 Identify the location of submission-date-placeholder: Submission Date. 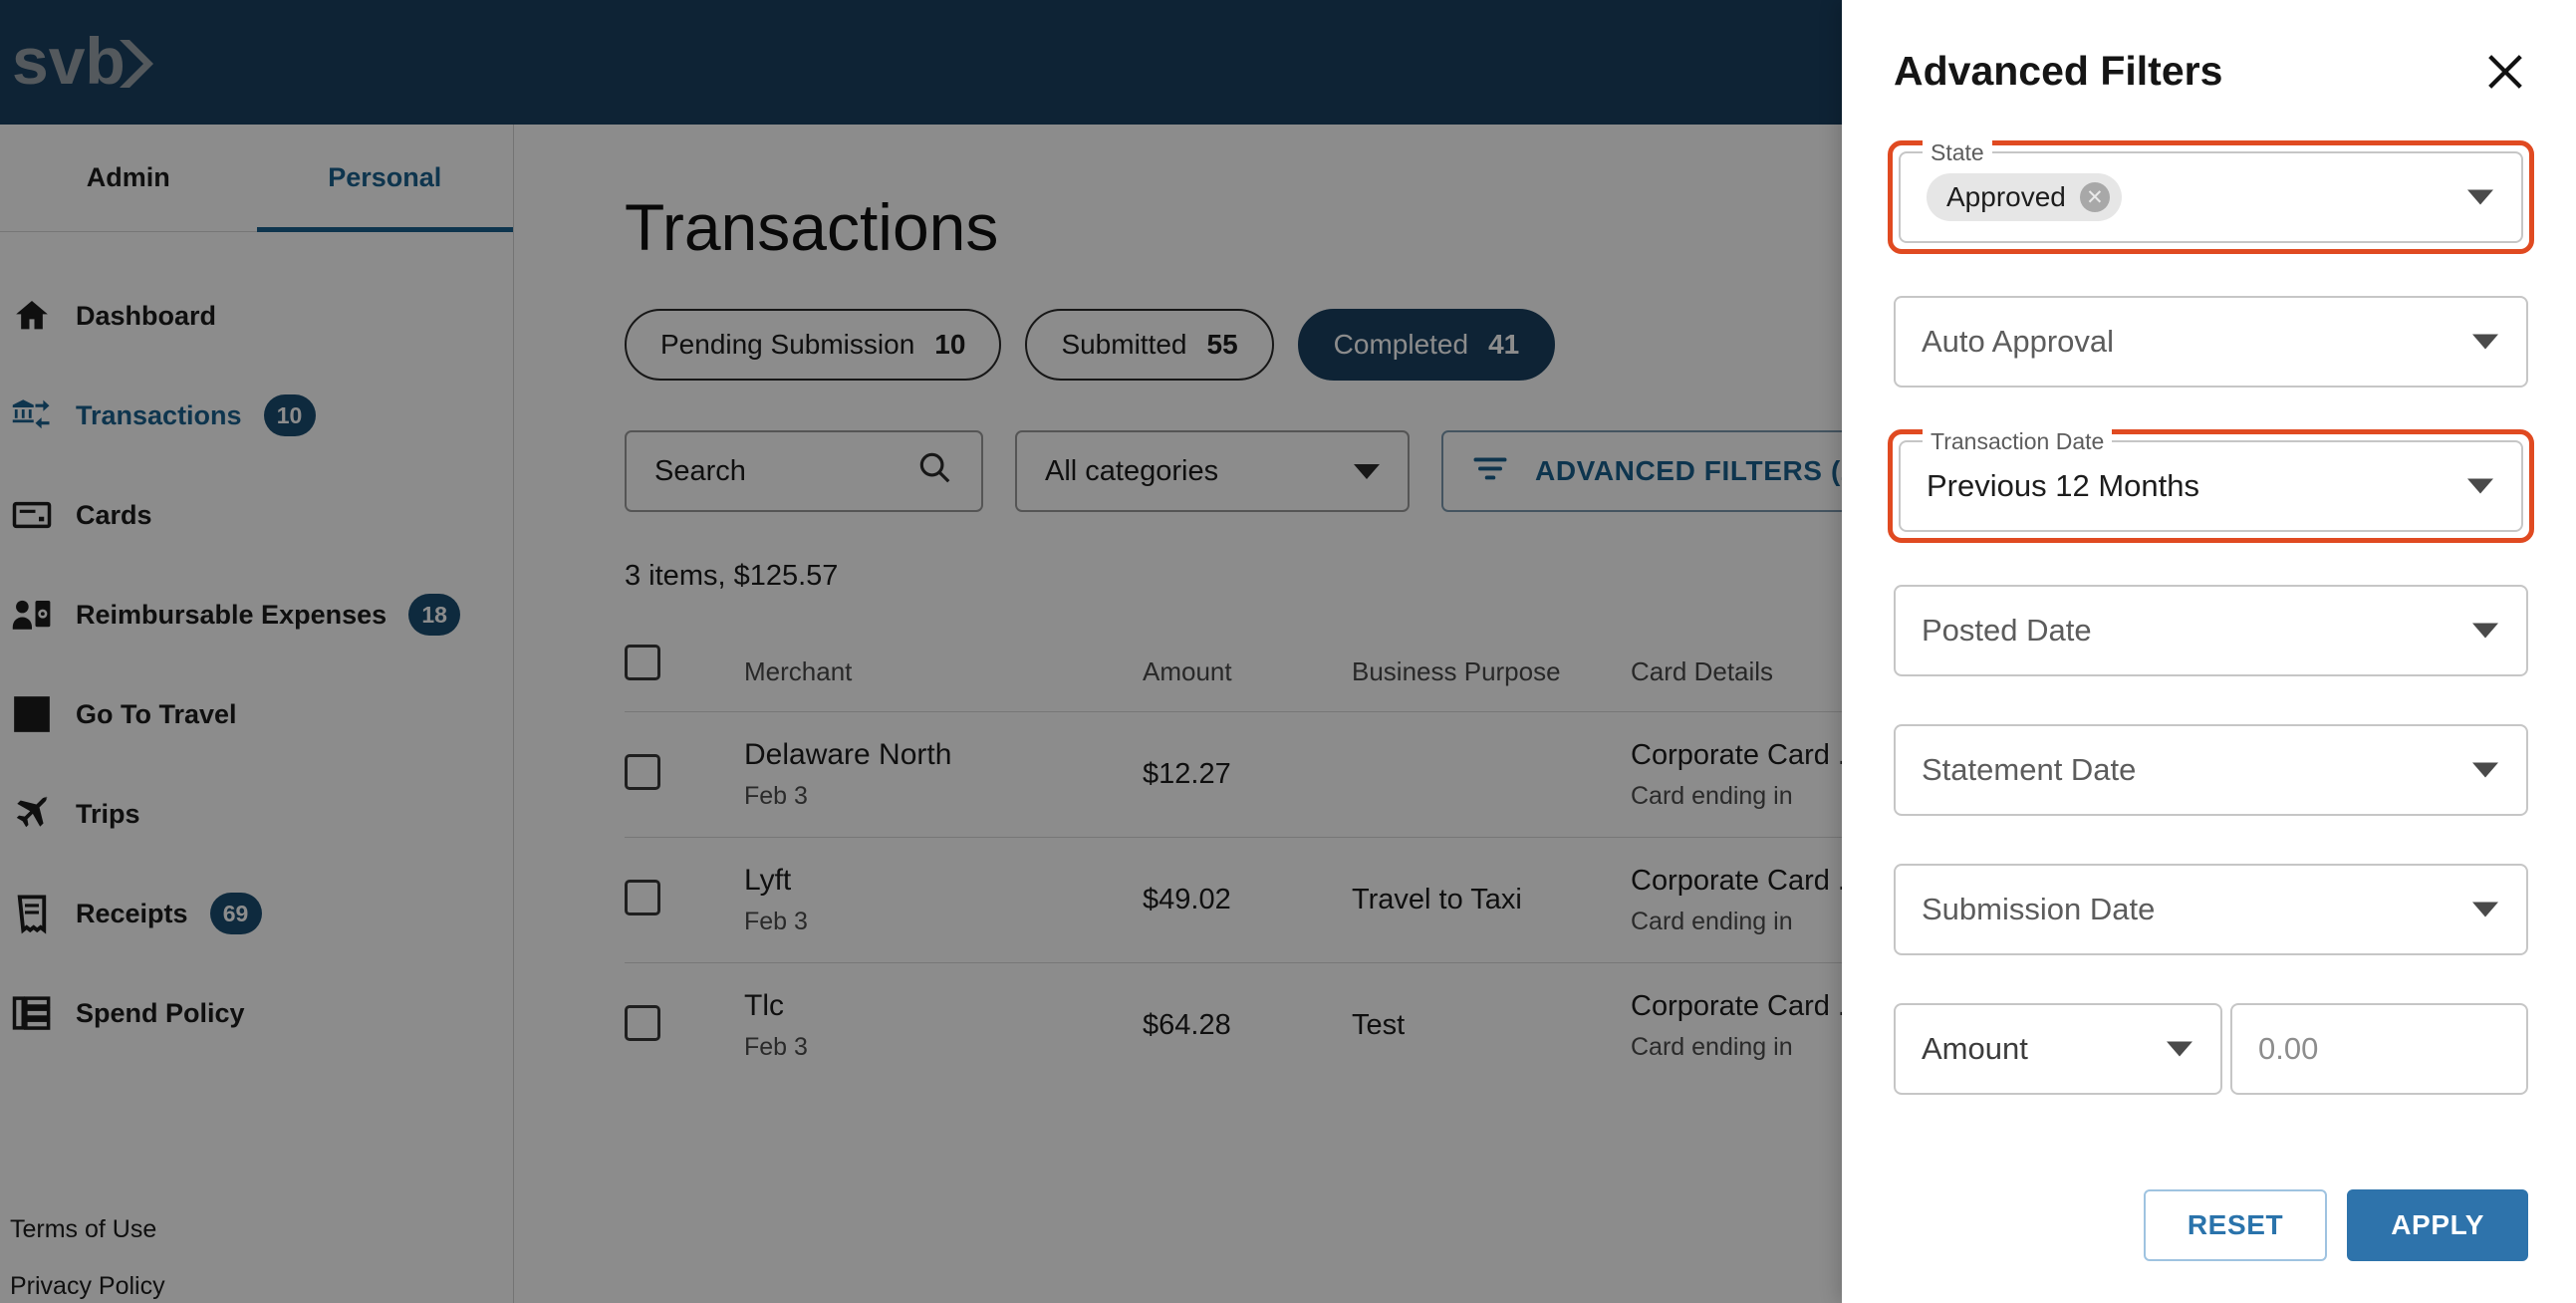
(2039, 909).